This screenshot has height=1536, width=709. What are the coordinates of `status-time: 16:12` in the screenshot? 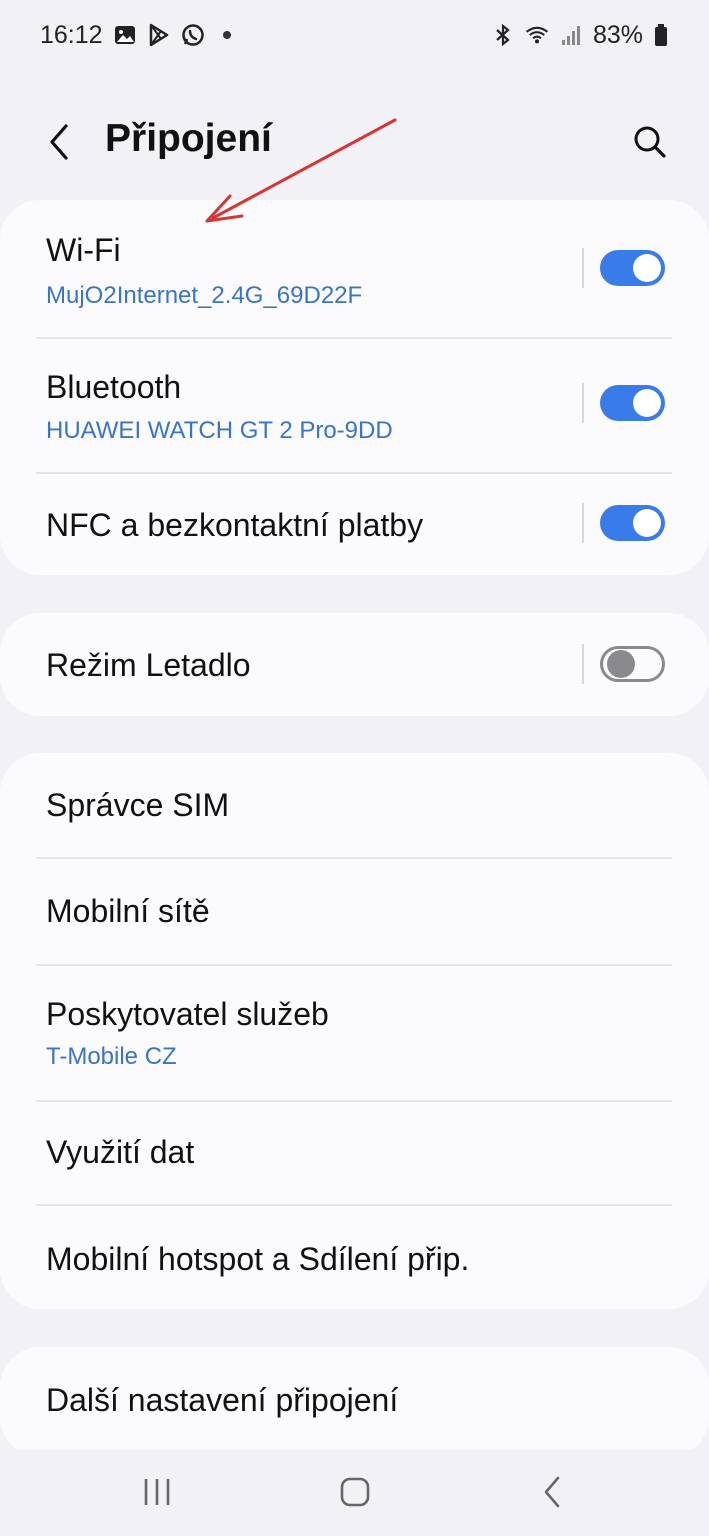 It's located at (71, 34).